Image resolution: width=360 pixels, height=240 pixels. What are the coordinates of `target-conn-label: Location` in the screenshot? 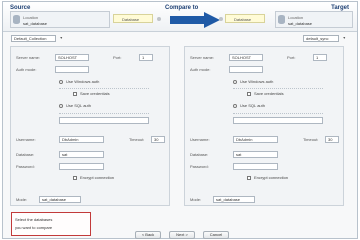 It's located at (296, 17).